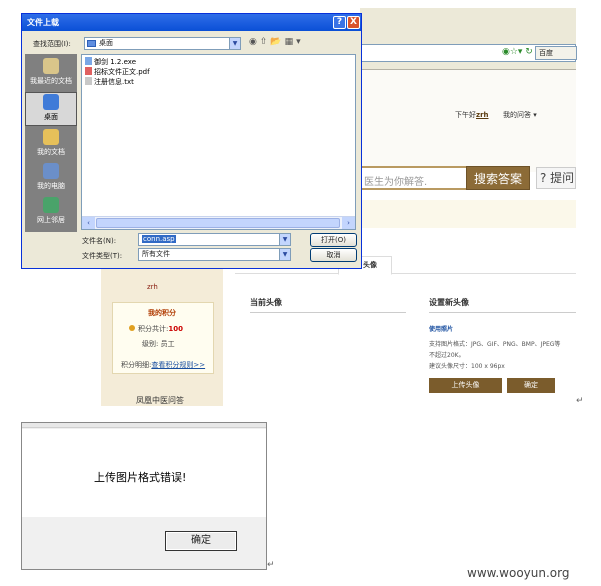  What do you see at coordinates (91, 43) in the screenshot?
I see `desktop-folder-icon` at bounding box center [91, 43].